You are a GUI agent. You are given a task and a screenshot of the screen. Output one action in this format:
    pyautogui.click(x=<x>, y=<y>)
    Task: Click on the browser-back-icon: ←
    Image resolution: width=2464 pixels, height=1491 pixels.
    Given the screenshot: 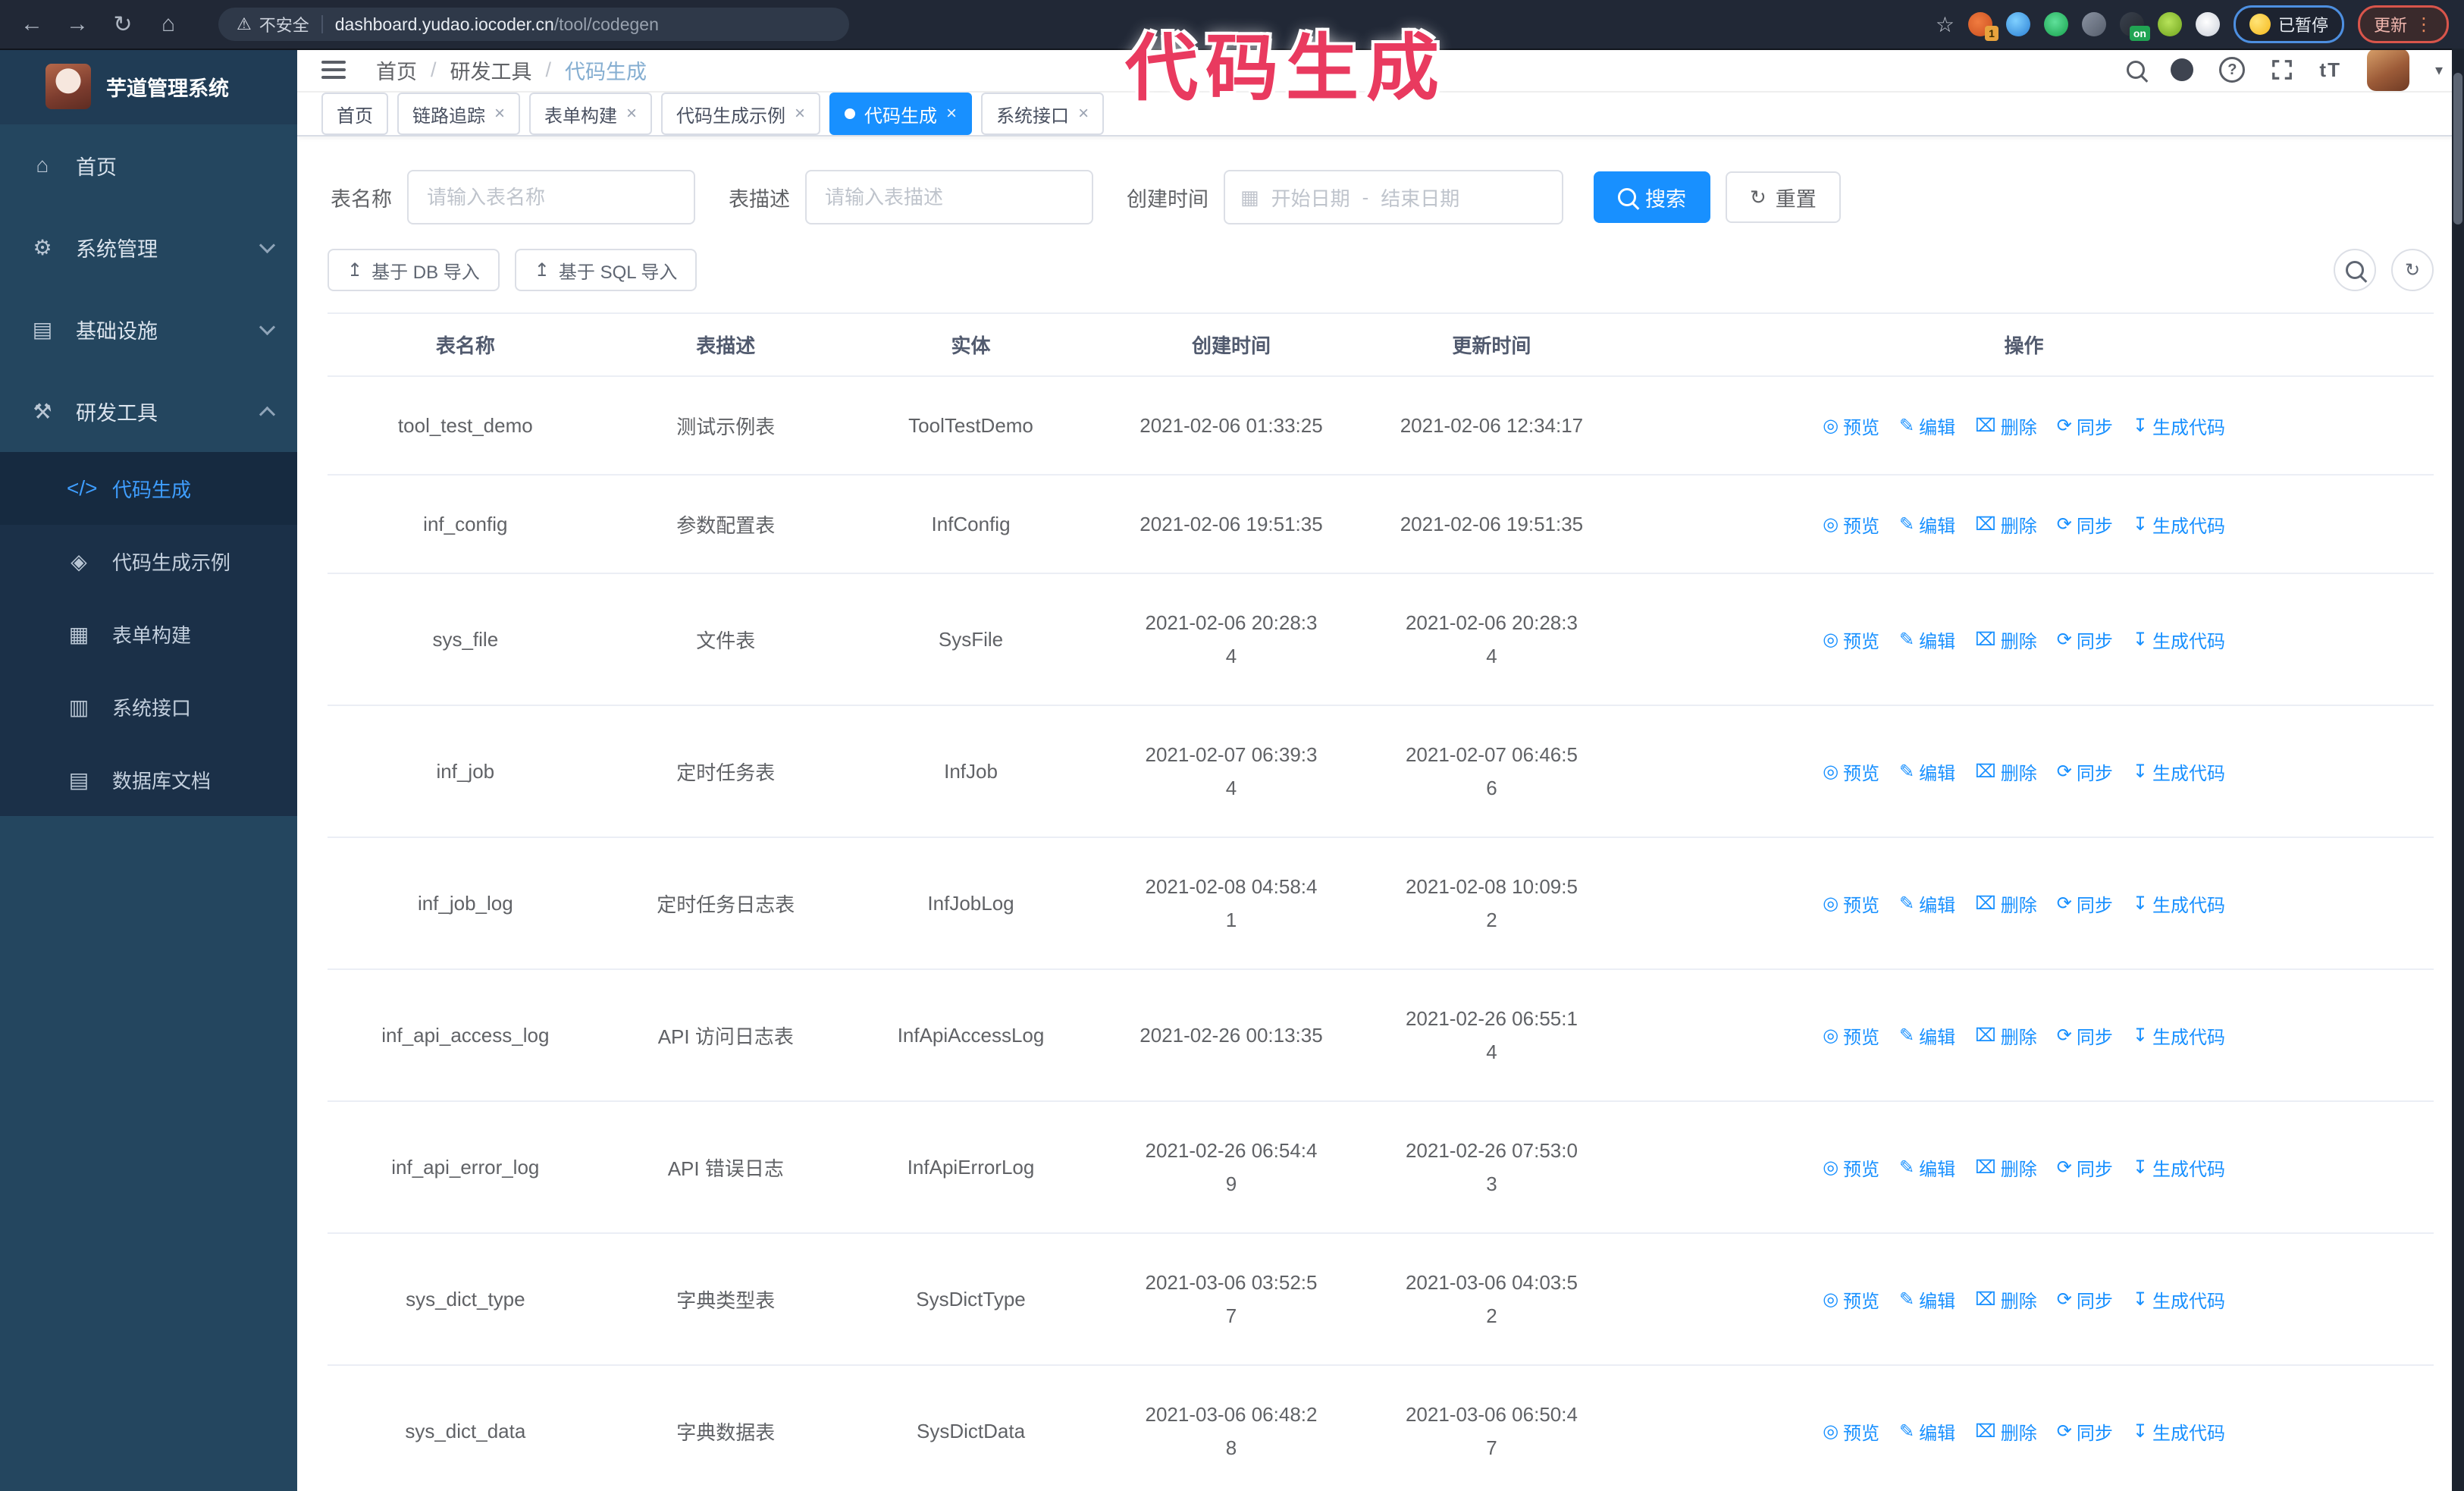 What is the action you would take?
    pyautogui.click(x=32, y=24)
    